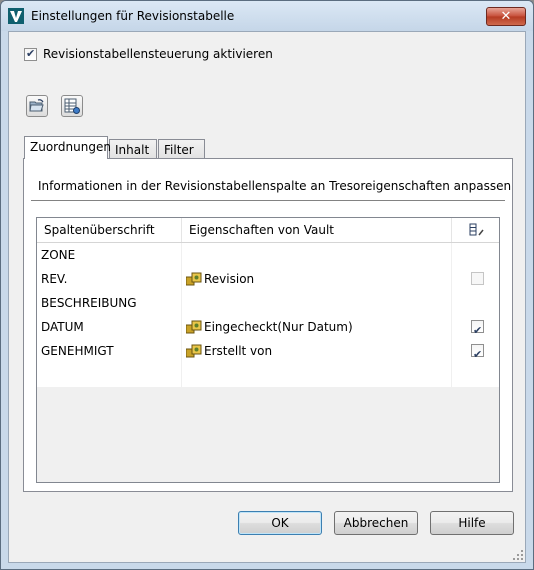 The height and width of the screenshot is (570, 534). What do you see at coordinates (109, 255) in the screenshot?
I see `row-heading-cell: ZONE` at bounding box center [109, 255].